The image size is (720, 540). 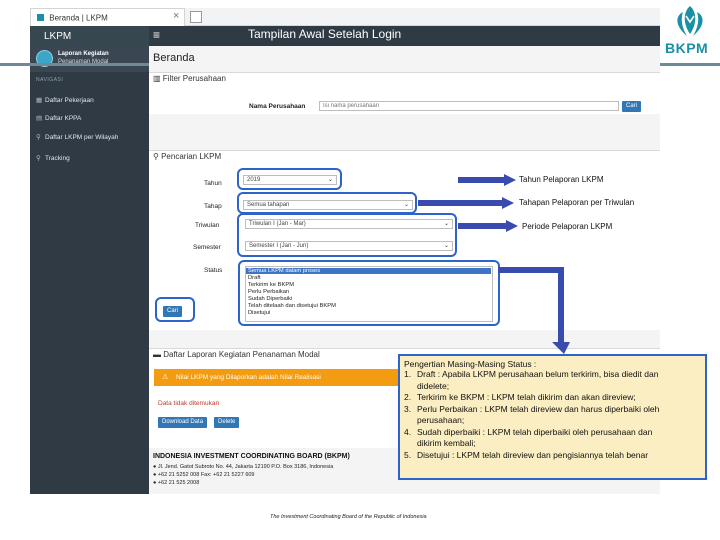 I want to click on search-button-highlight, so click(x=175, y=309).